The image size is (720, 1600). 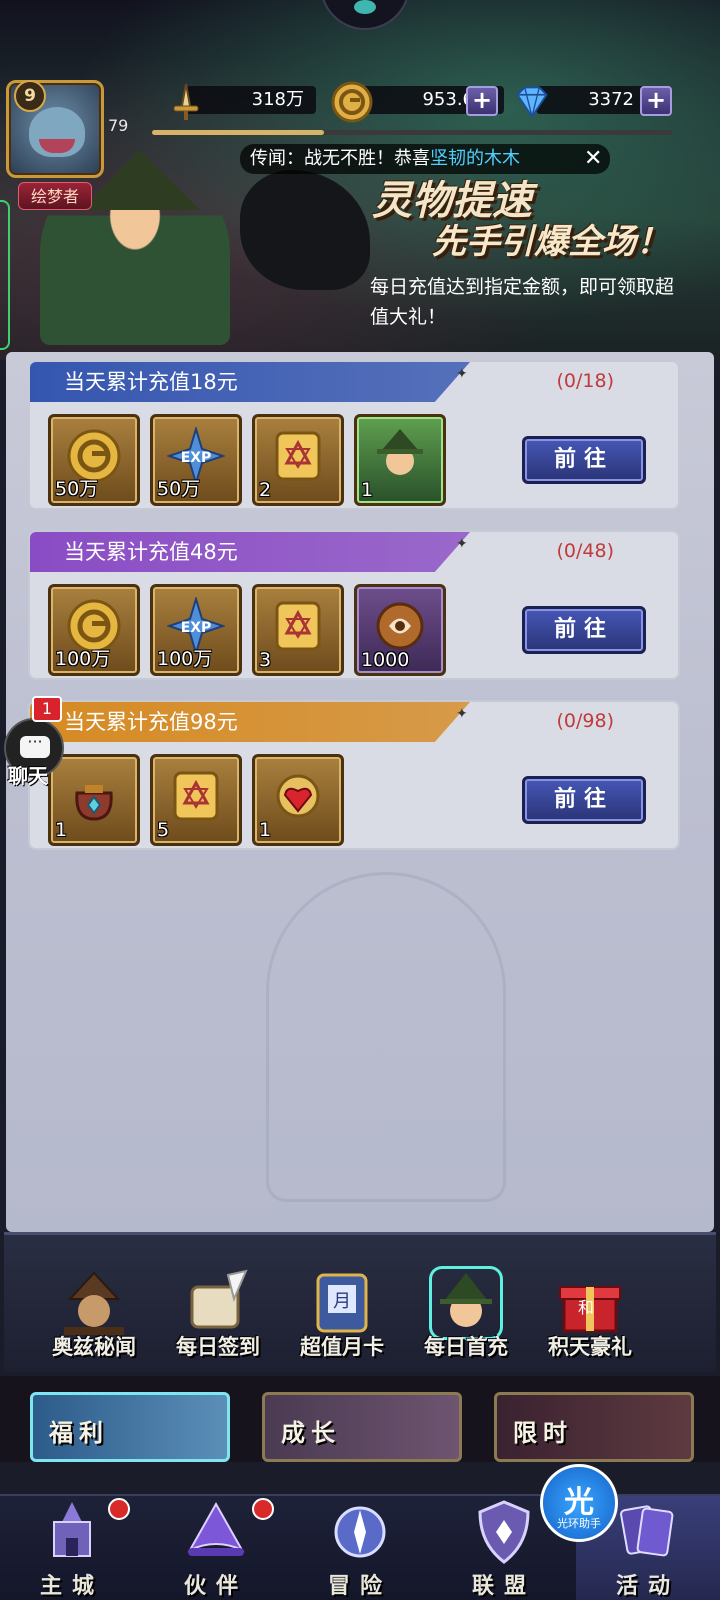 I want to click on rumor-prefix: 传闻：战无不胜！恭喜, so click(x=340, y=158).